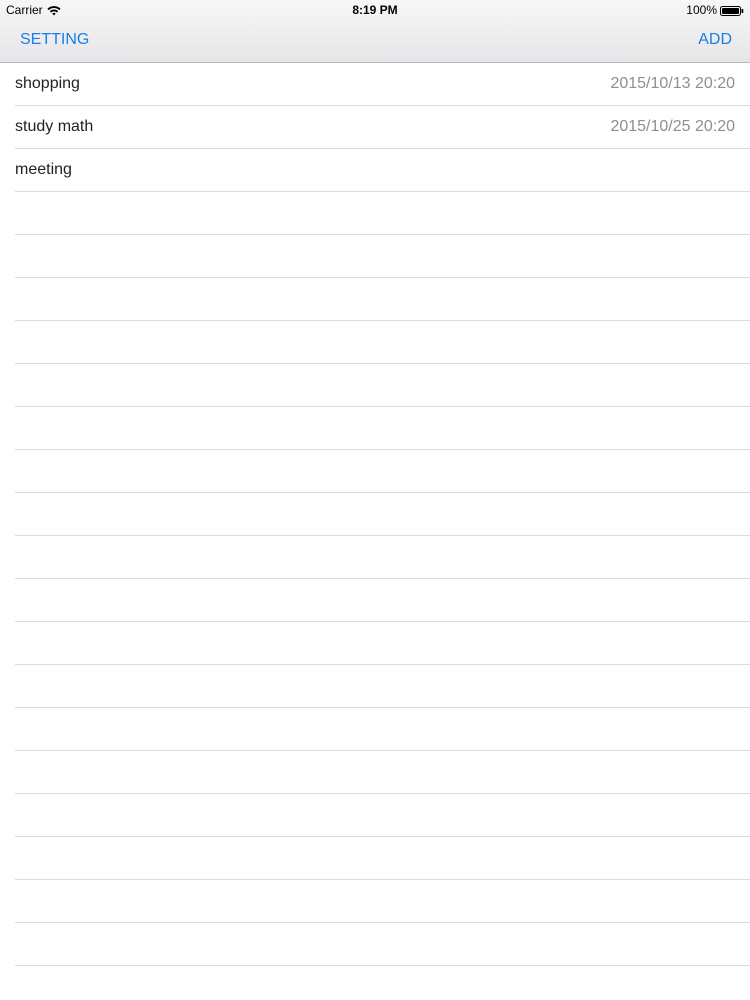  I want to click on status-time: 8:19 PM, so click(375, 10).